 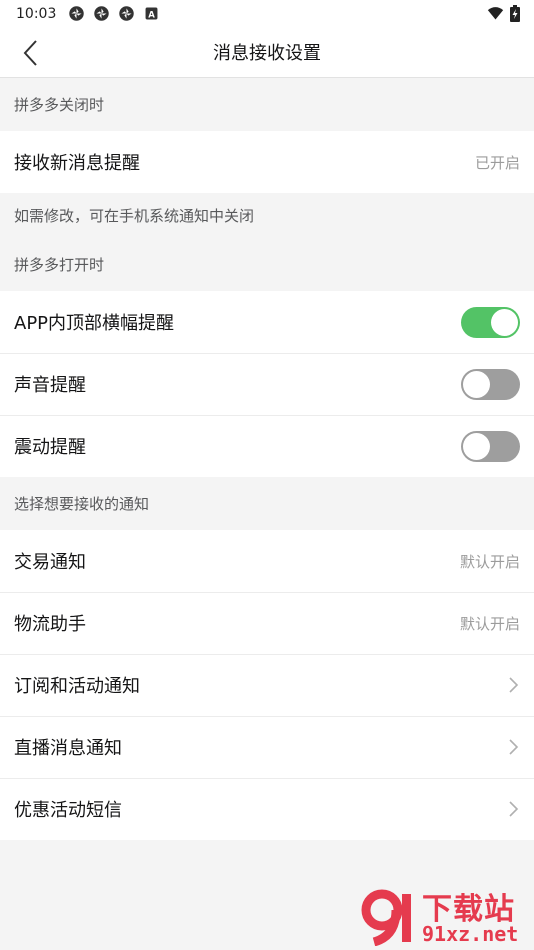 I want to click on nav-bar: 消息接收设置, so click(x=267, y=52).